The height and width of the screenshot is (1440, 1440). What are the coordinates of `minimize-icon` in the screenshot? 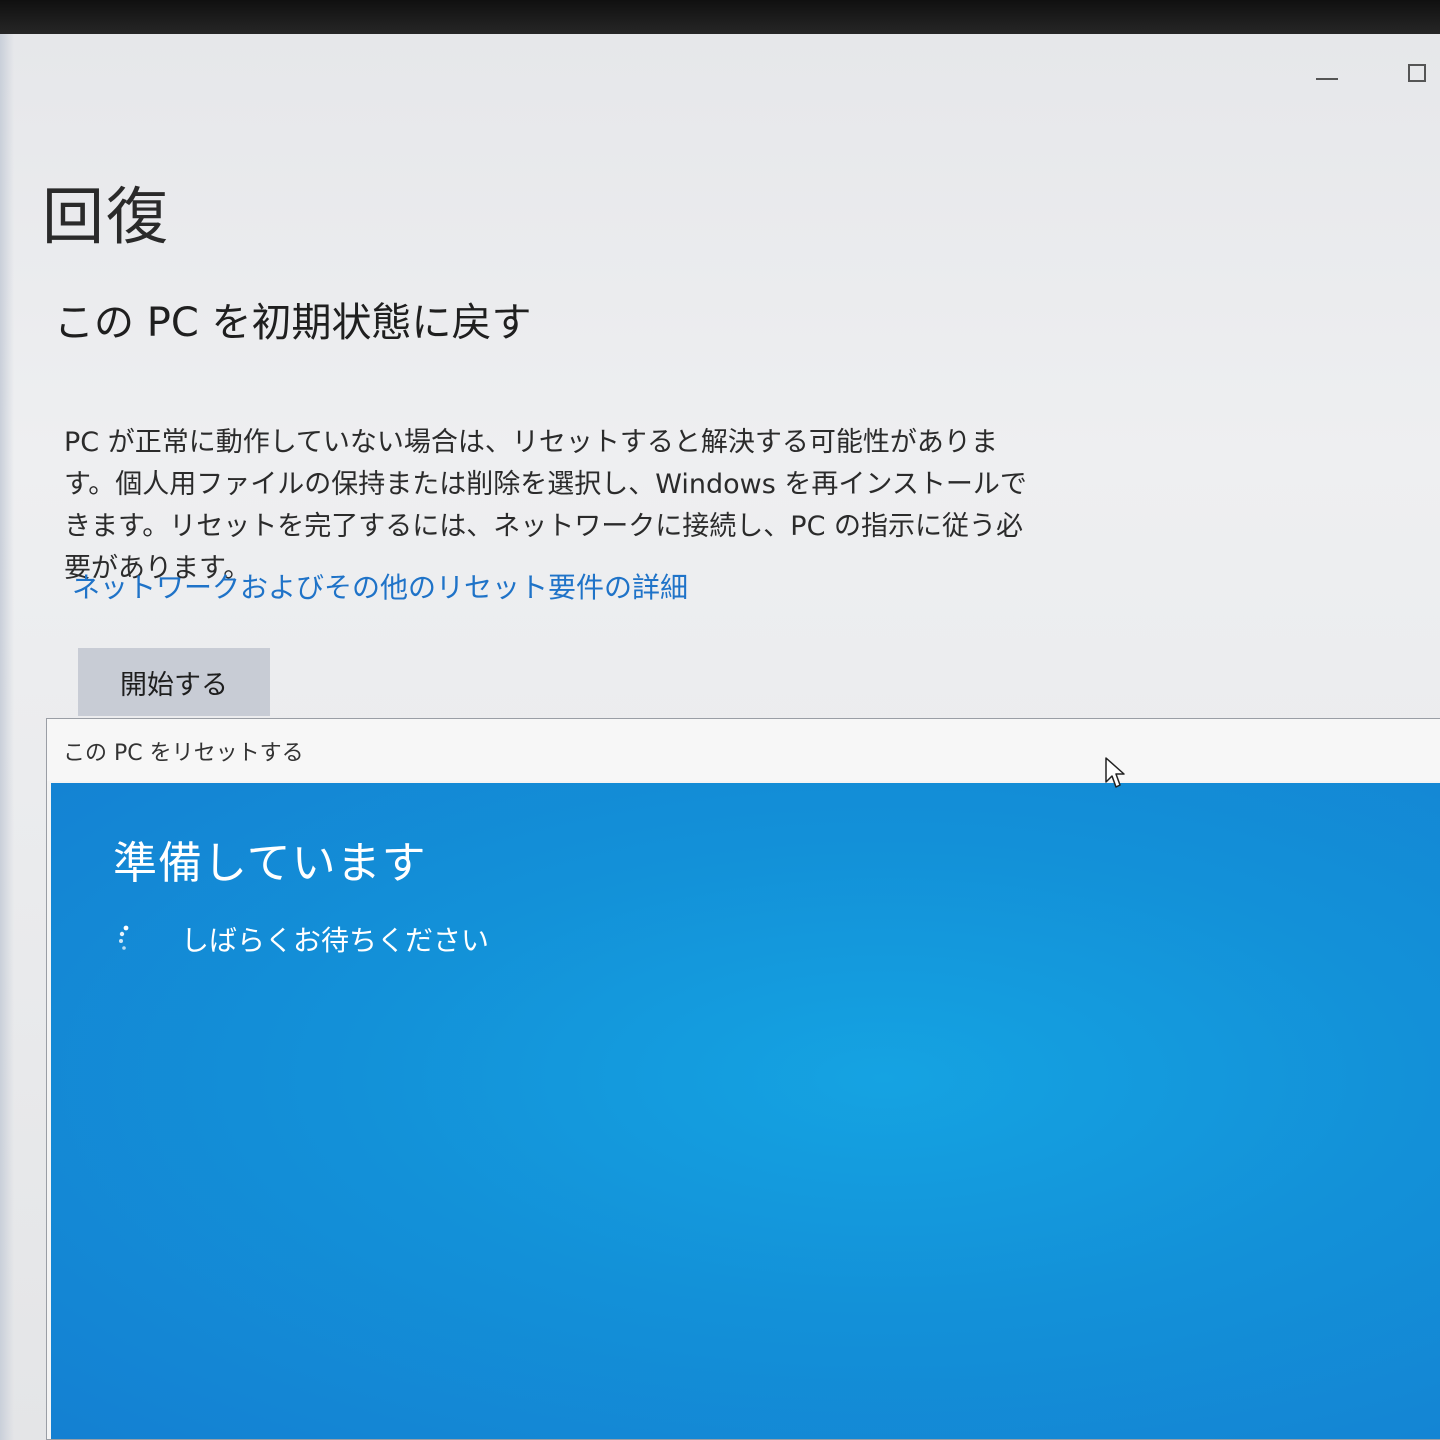 It's located at (1327, 79).